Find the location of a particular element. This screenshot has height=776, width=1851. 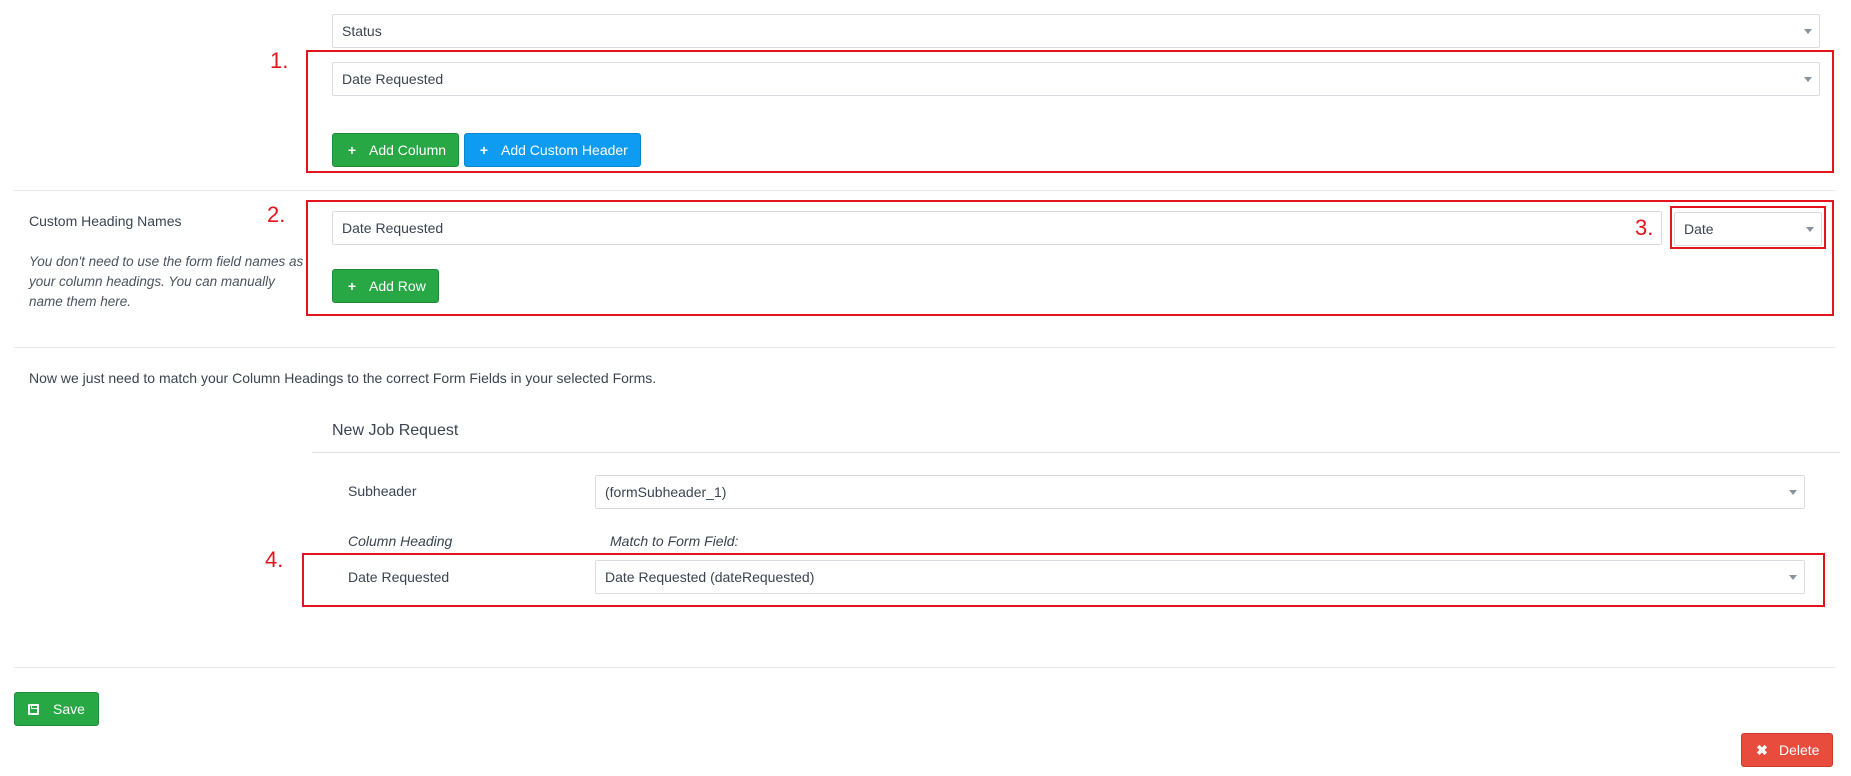

column-heading-label: Column Heading is located at coordinates (400, 541).